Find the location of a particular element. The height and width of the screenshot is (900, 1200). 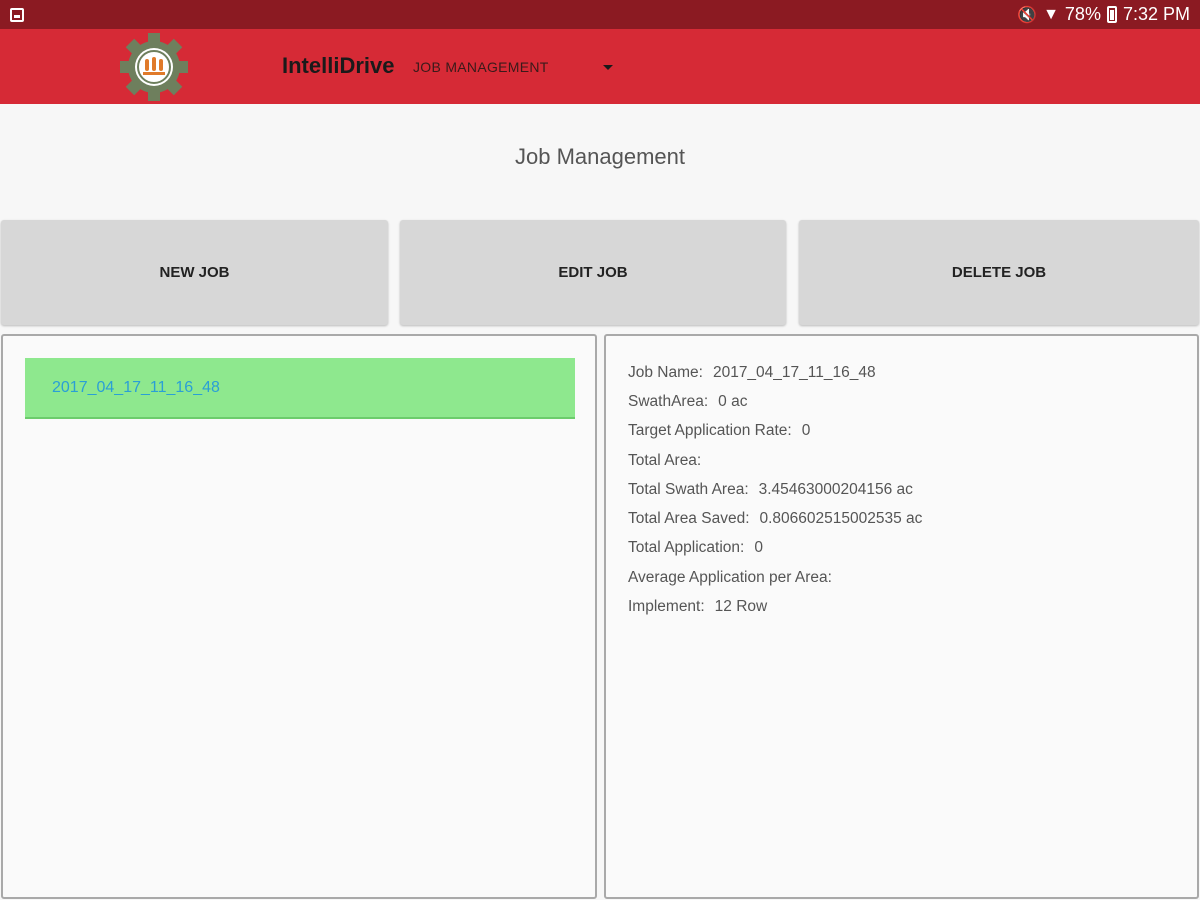

navigation-dropdown-label: JOB MANAGEMENT is located at coordinates (481, 67).